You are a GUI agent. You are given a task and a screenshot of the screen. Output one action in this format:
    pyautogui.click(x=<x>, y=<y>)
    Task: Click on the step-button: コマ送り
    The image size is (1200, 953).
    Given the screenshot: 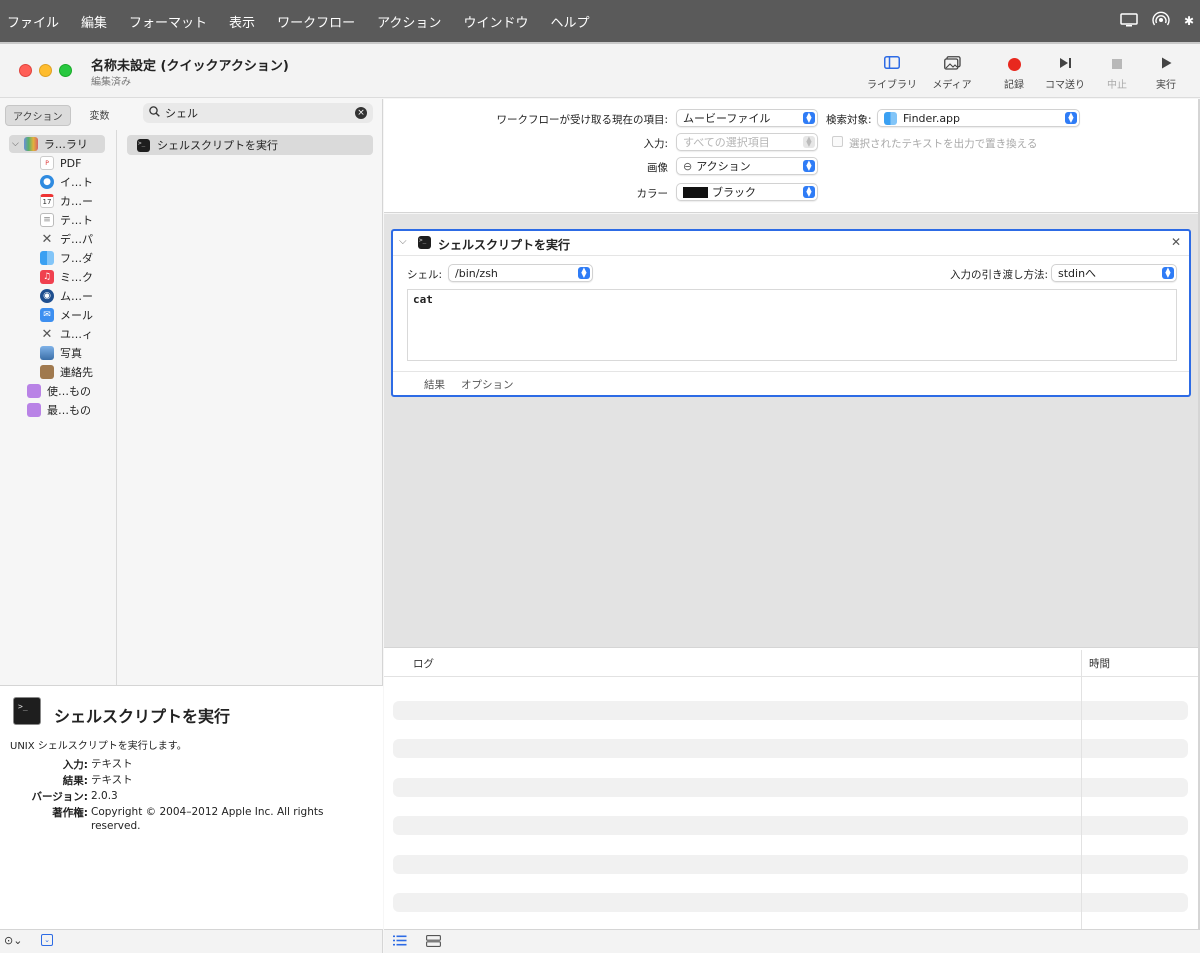 What is the action you would take?
    pyautogui.click(x=1065, y=71)
    